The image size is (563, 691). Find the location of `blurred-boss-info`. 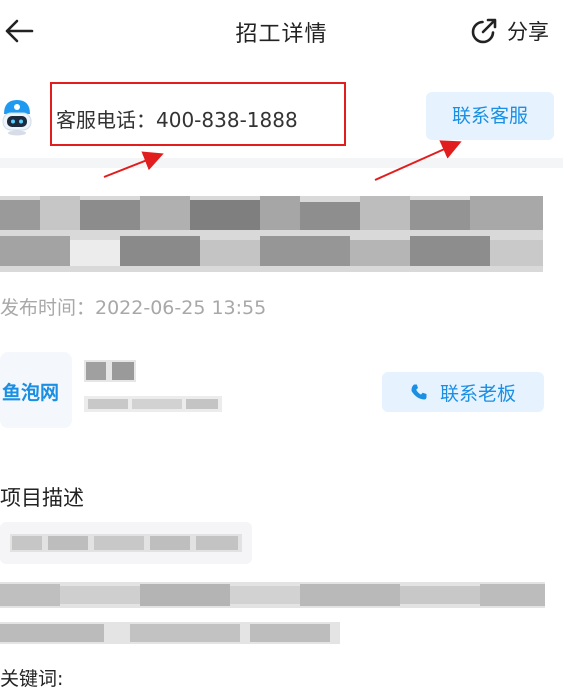

blurred-boss-info is located at coordinates (153, 404).